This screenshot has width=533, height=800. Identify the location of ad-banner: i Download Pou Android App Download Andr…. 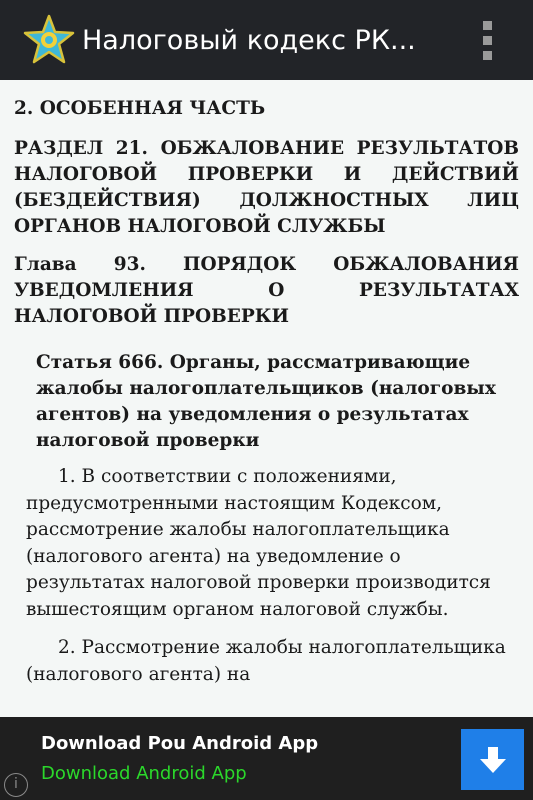
(266, 758).